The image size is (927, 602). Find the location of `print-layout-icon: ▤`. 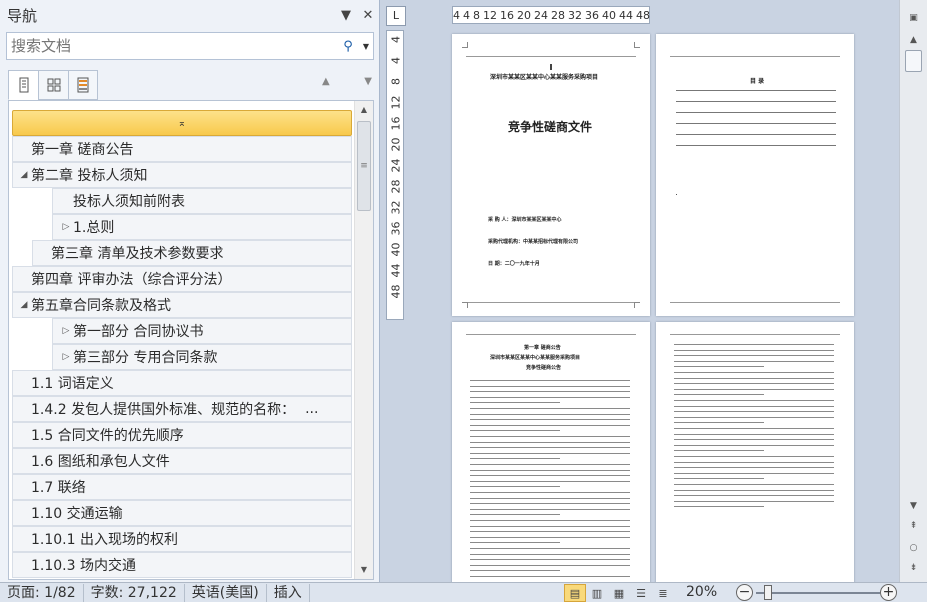

print-layout-icon: ▤ is located at coordinates (575, 593).